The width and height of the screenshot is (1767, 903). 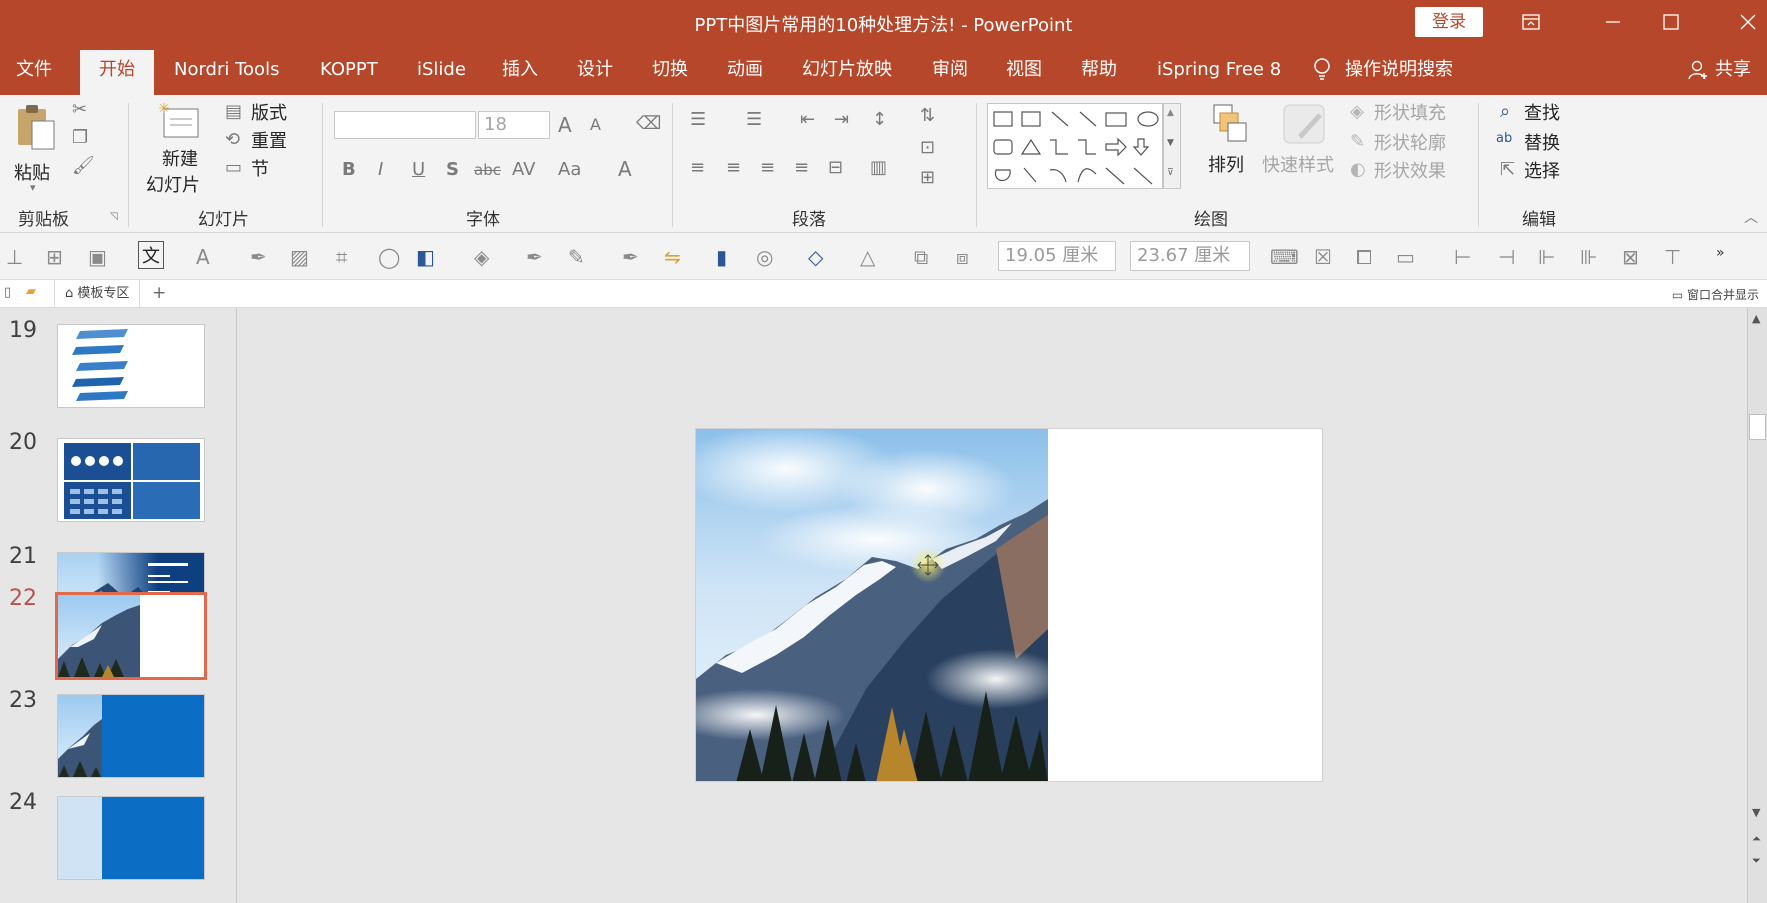 What do you see at coordinates (1323, 257) in the screenshot?
I see `delete-box-icon: ☒` at bounding box center [1323, 257].